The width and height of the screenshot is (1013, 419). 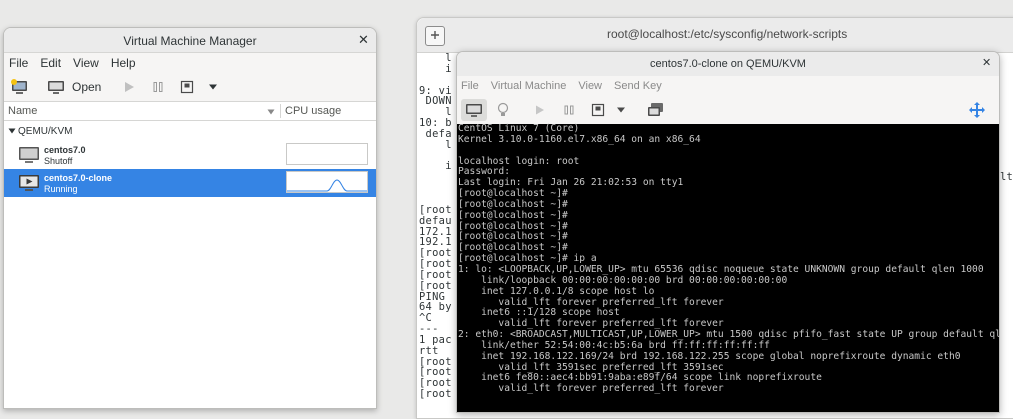 What do you see at coordinates (190, 183) in the screenshot?
I see `vm-row-centos7-clone: centos7.0-clone Running` at bounding box center [190, 183].